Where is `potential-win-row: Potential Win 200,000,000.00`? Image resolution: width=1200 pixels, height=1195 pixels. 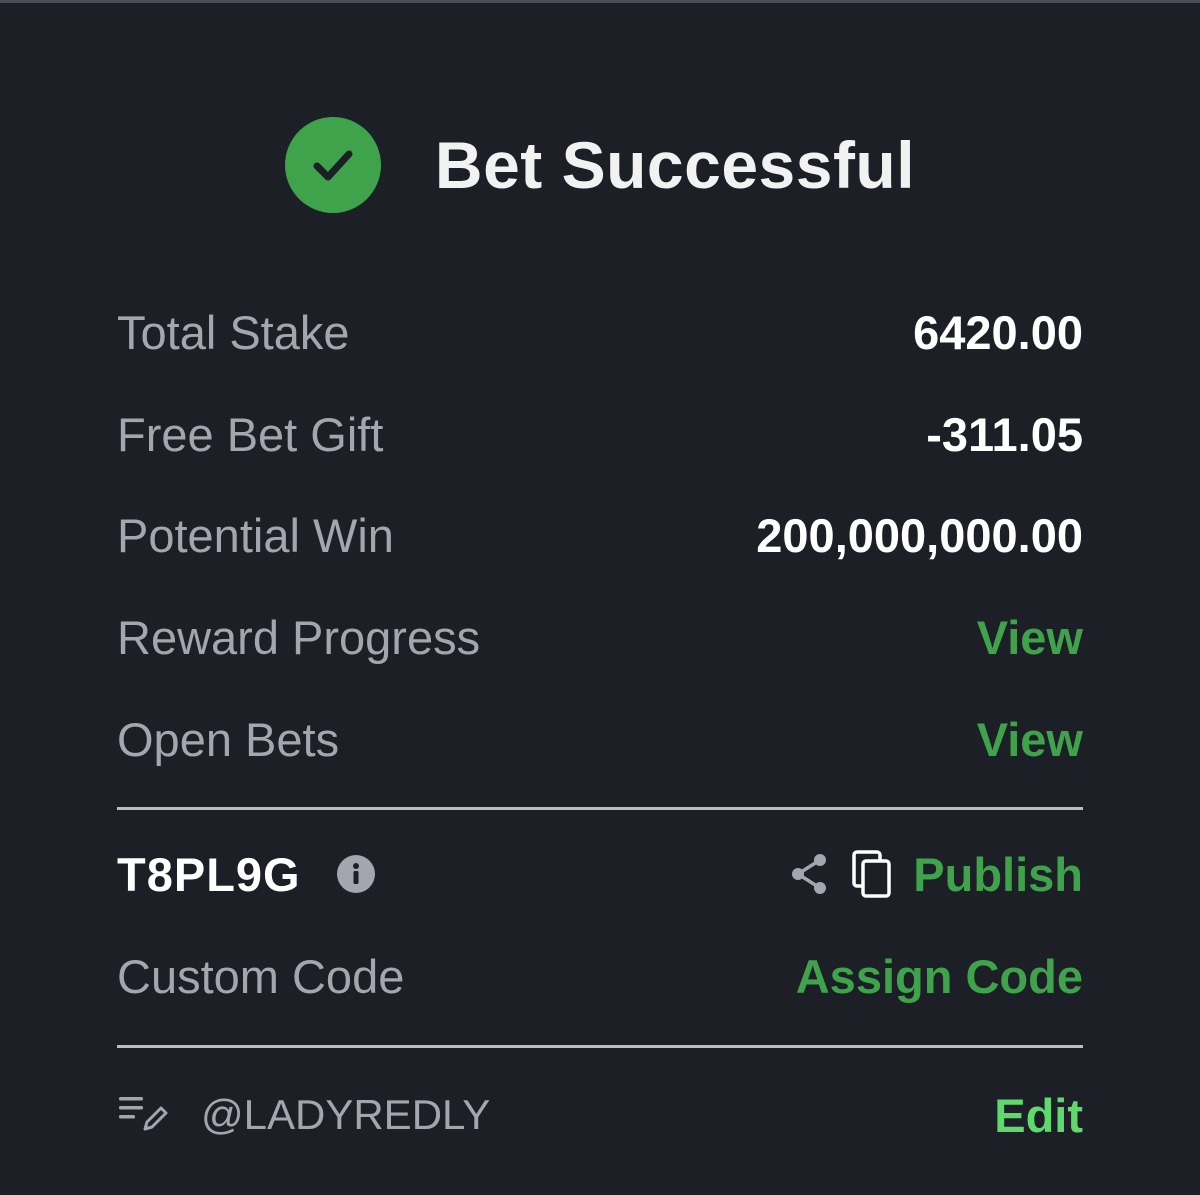
potential-win-row: Potential Win 200,000,000.00 is located at coordinates (600, 535).